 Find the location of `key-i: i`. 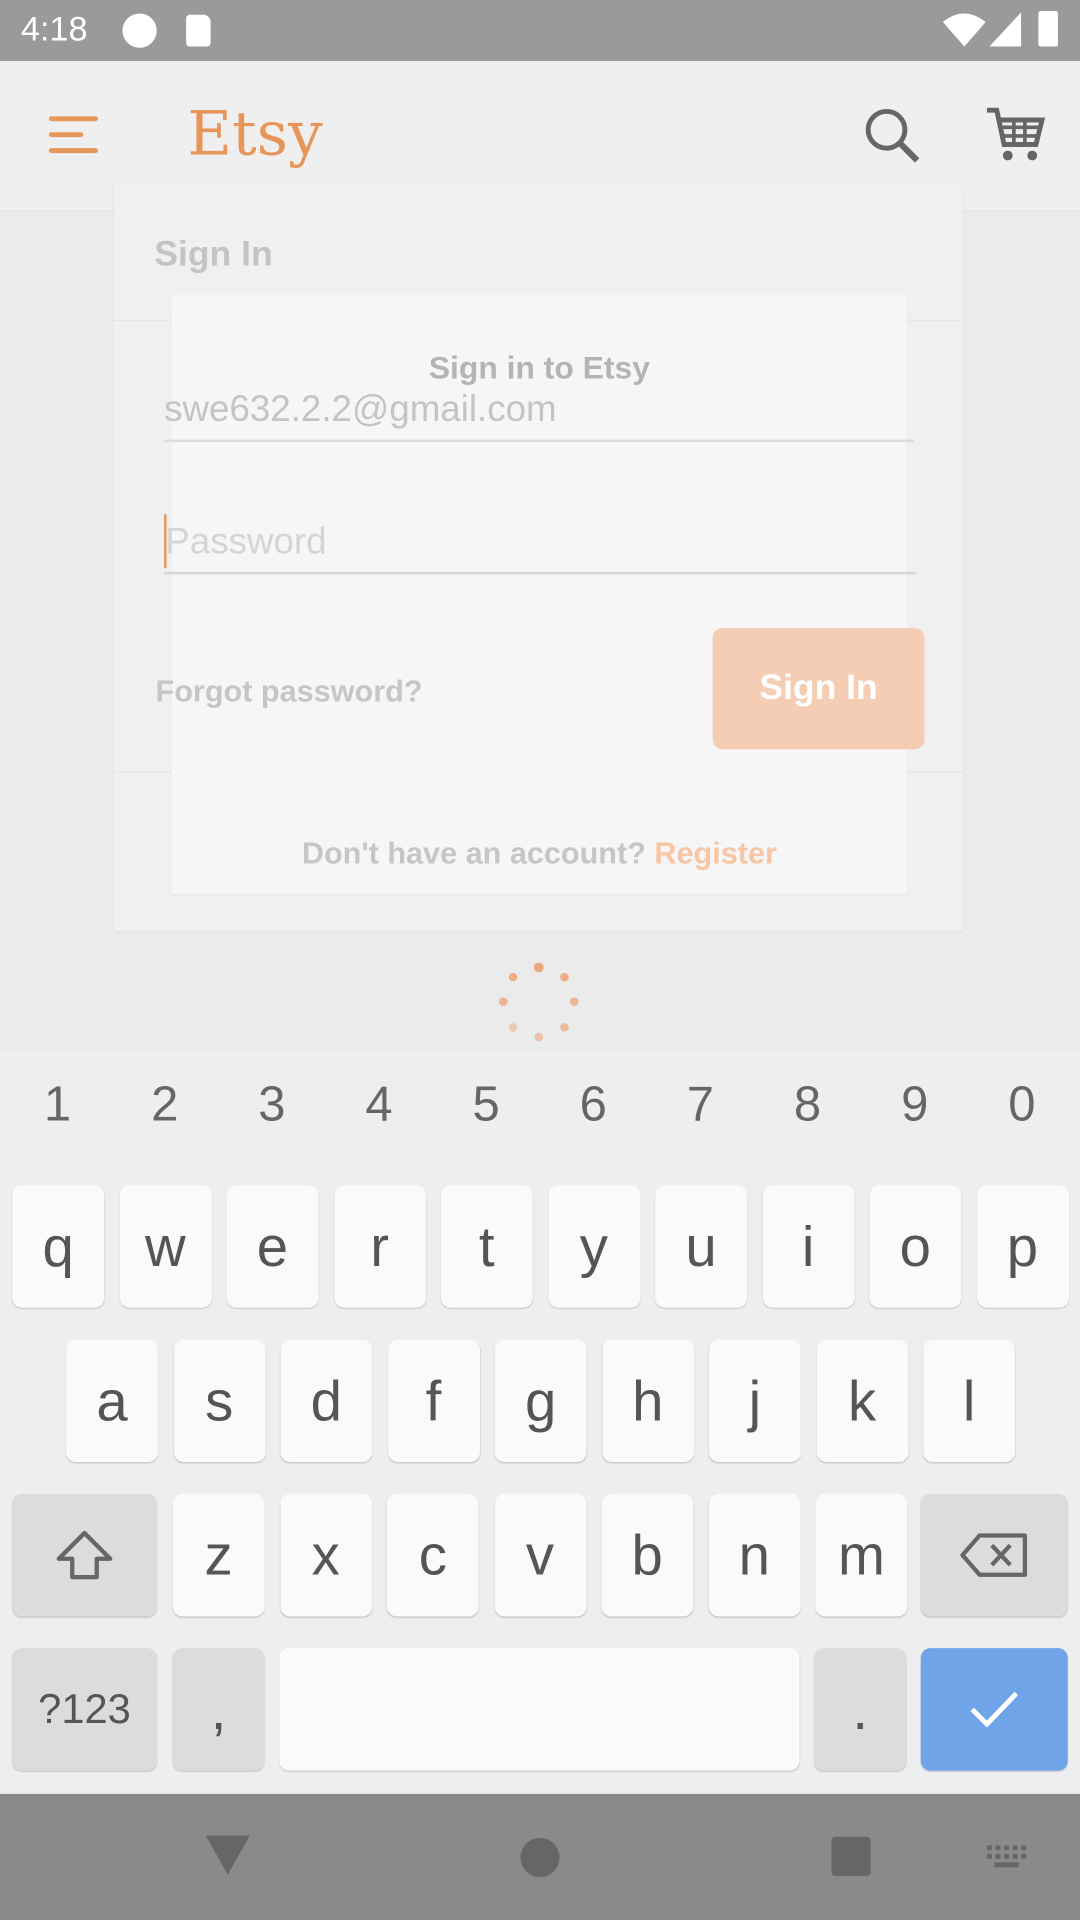

key-i: i is located at coordinates (808, 1246).